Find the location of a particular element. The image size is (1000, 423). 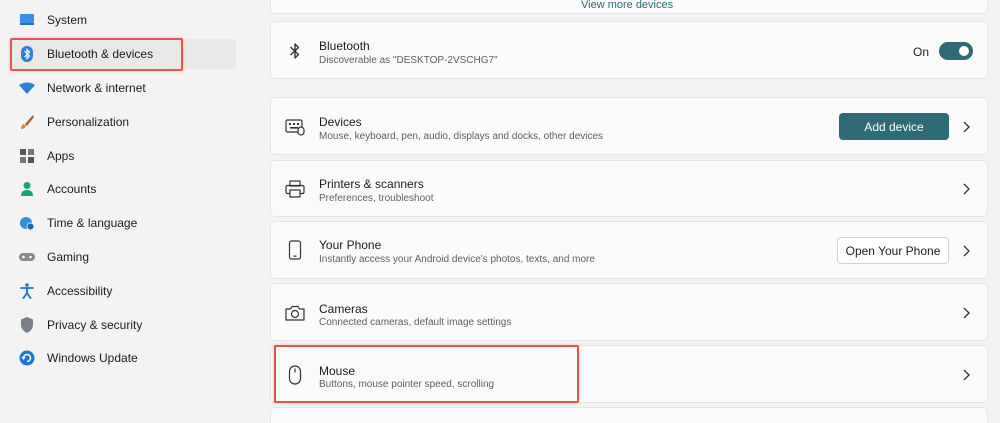

devices-title: Devices is located at coordinates (340, 122).